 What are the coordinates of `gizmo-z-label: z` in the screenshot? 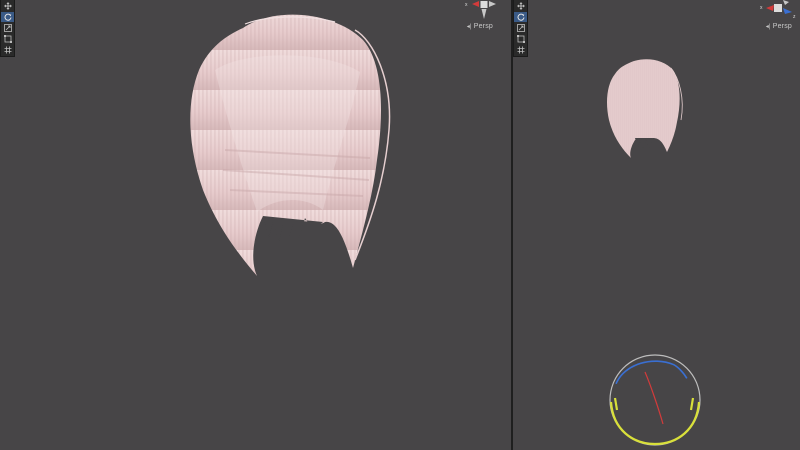 It's located at (794, 17).